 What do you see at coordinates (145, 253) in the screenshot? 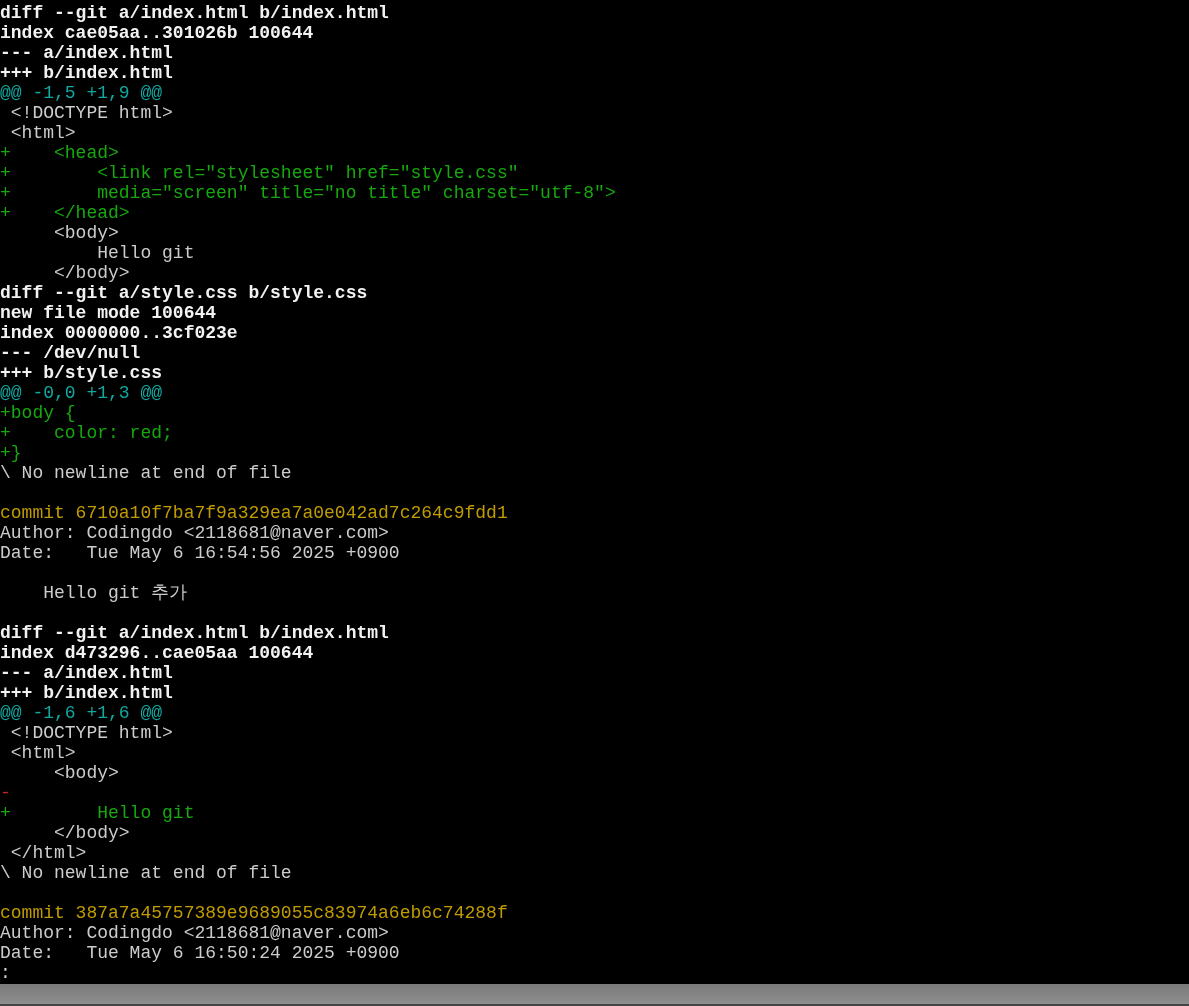
I see `context-line: Hello git` at bounding box center [145, 253].